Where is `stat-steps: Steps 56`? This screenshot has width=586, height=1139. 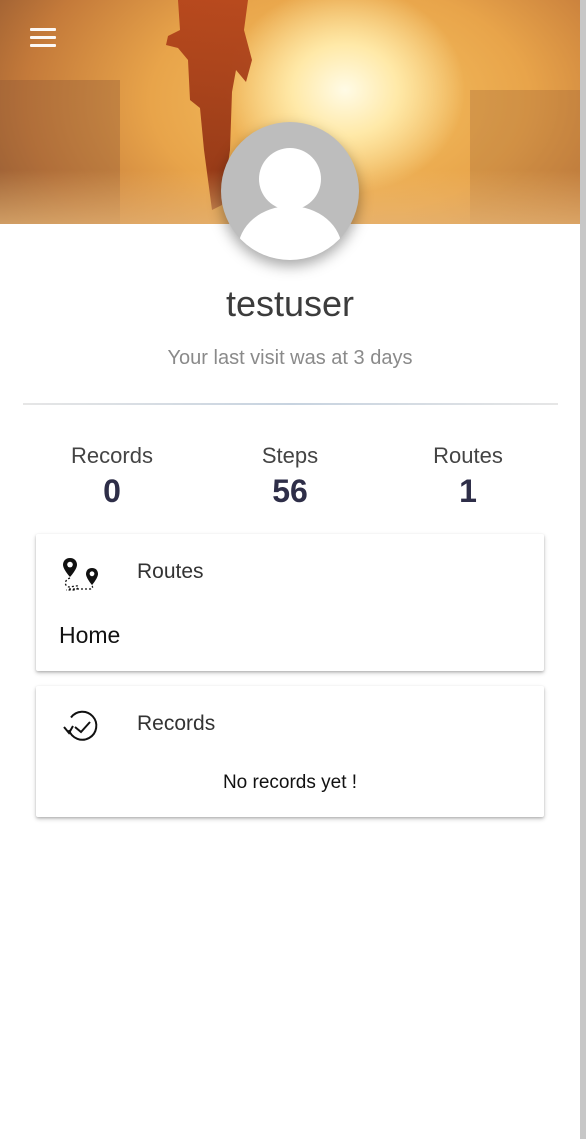
stat-steps: Steps 56 is located at coordinates (290, 477).